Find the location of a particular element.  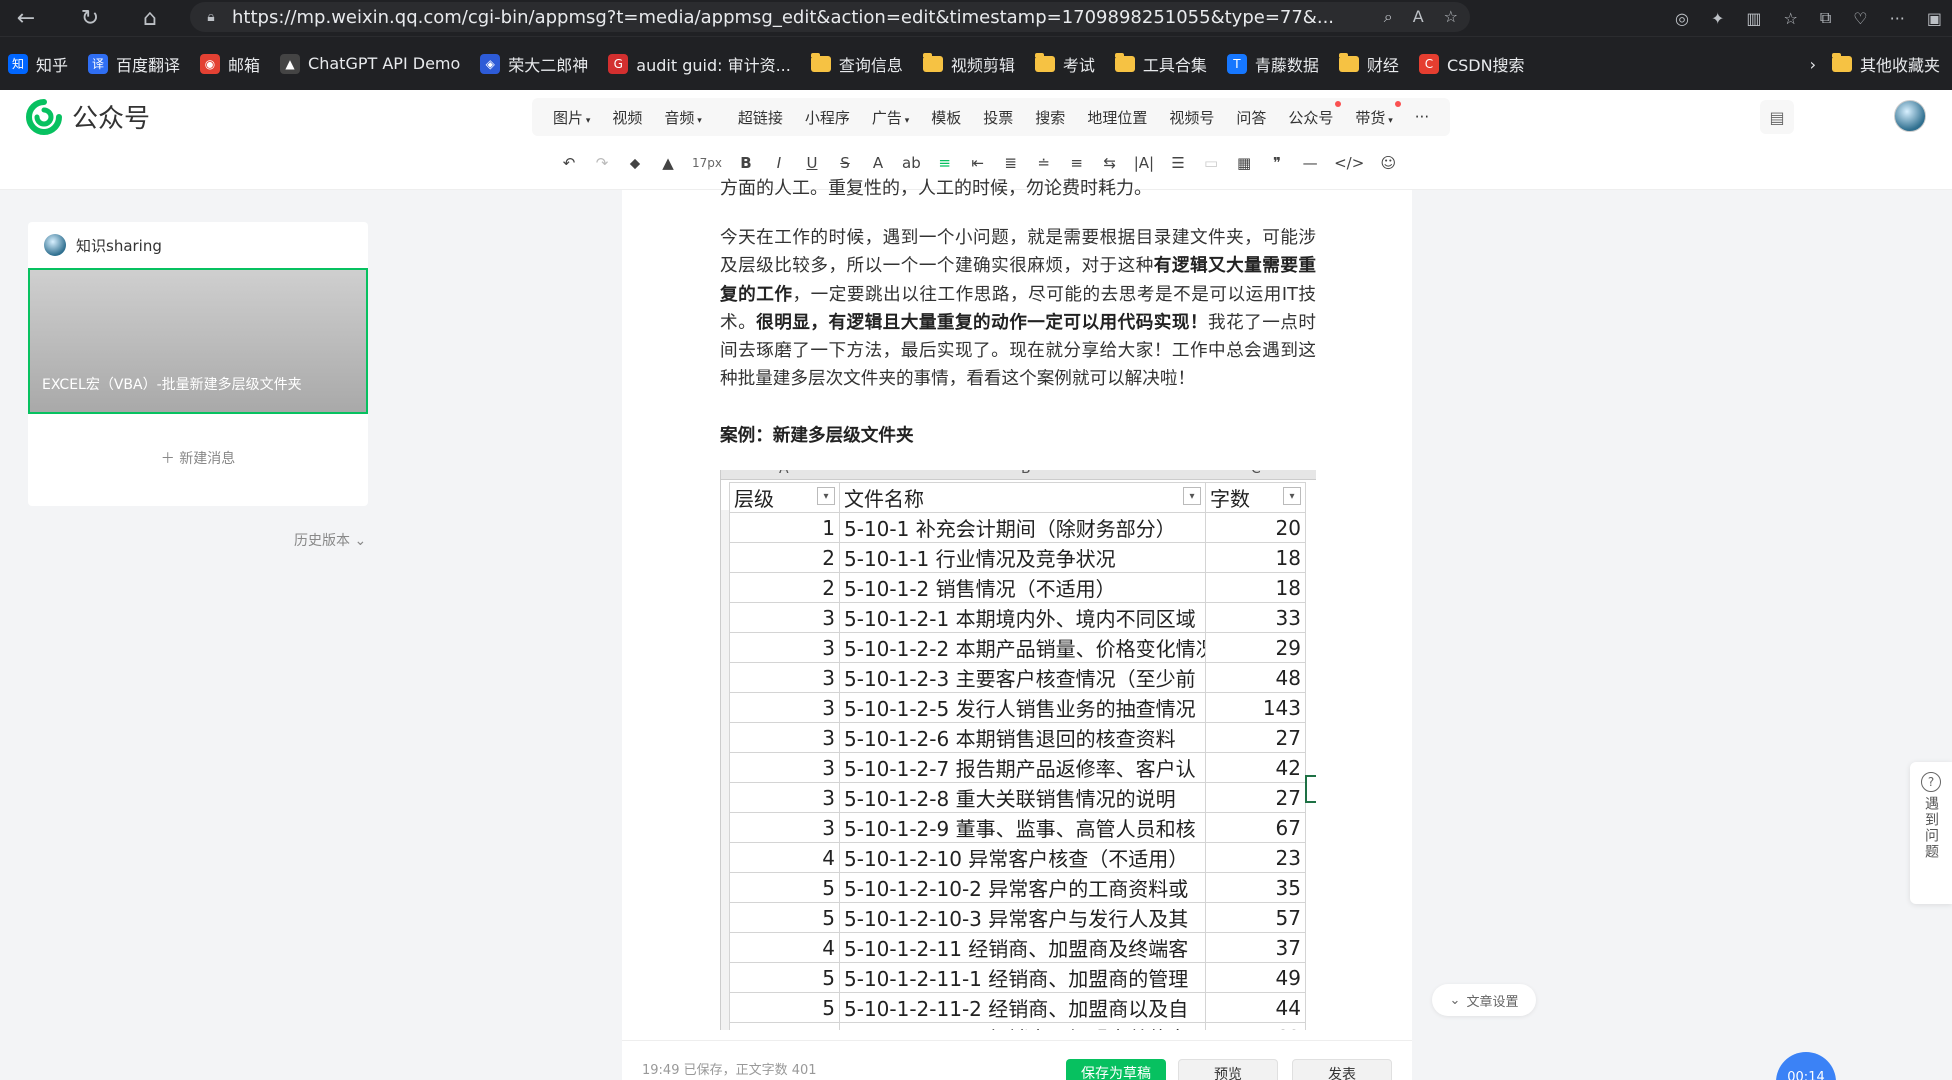

font-size-select: 17px is located at coordinates (707, 163).